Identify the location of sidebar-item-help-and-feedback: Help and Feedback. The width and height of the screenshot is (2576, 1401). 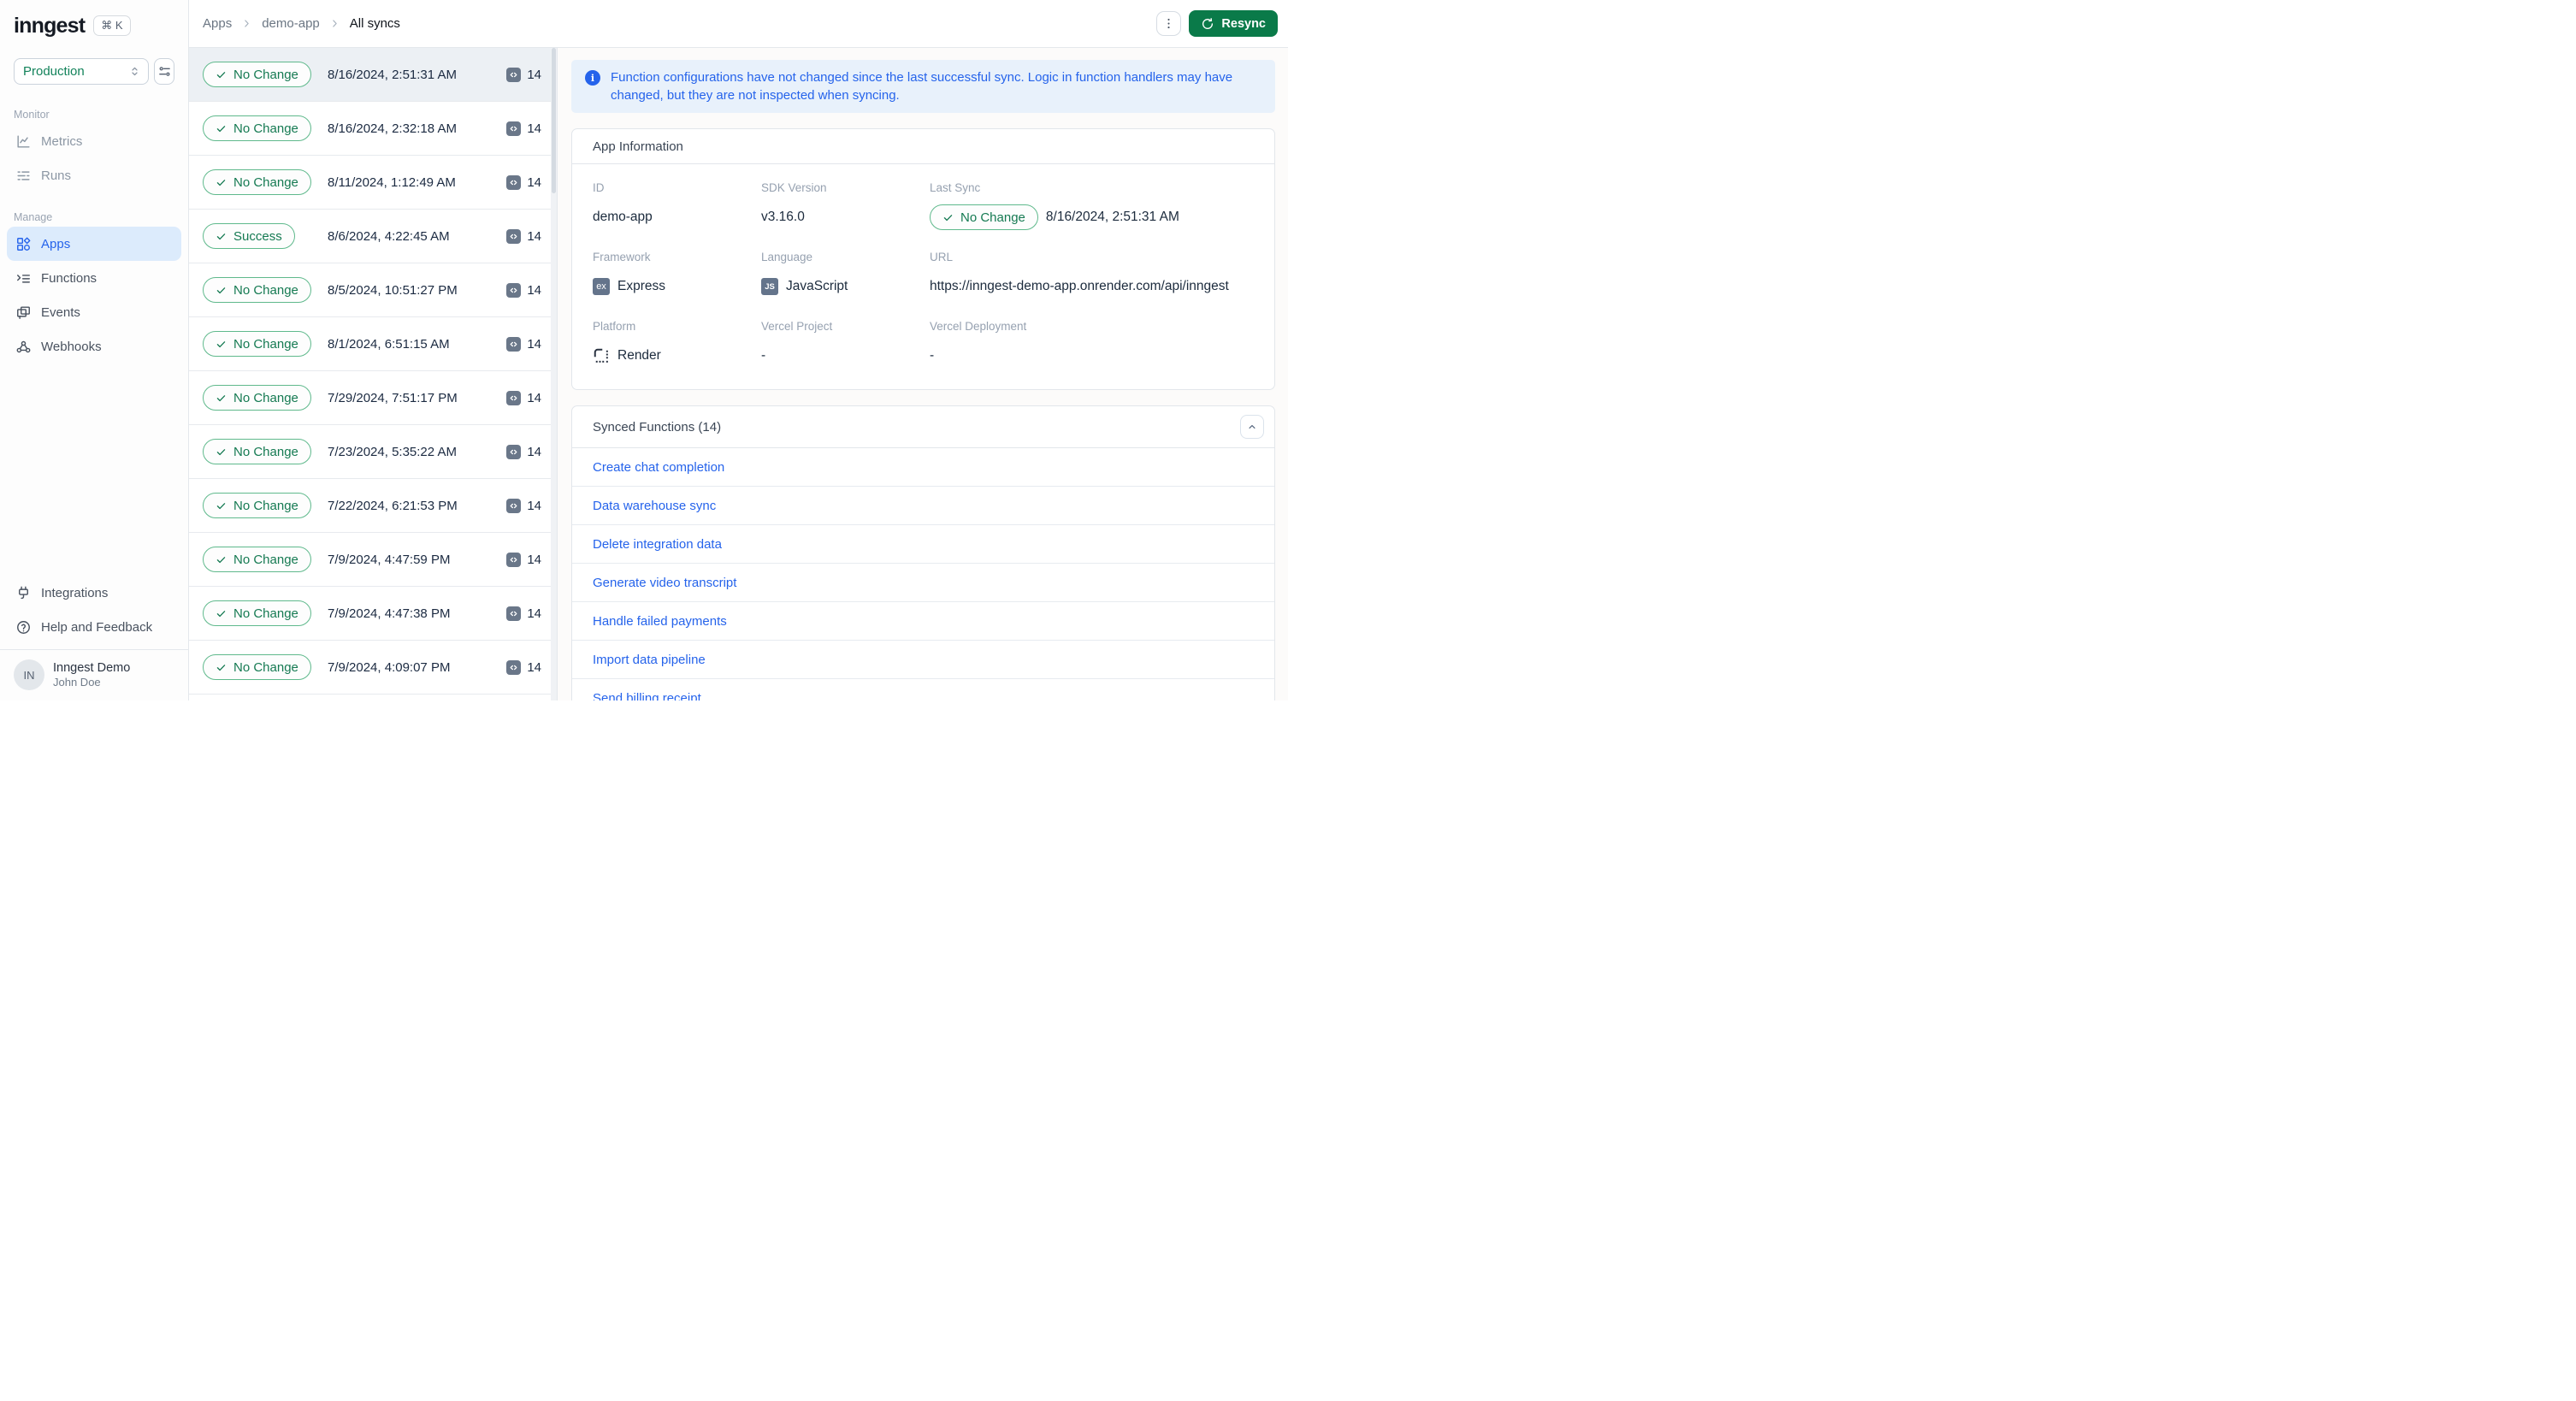
(94, 627).